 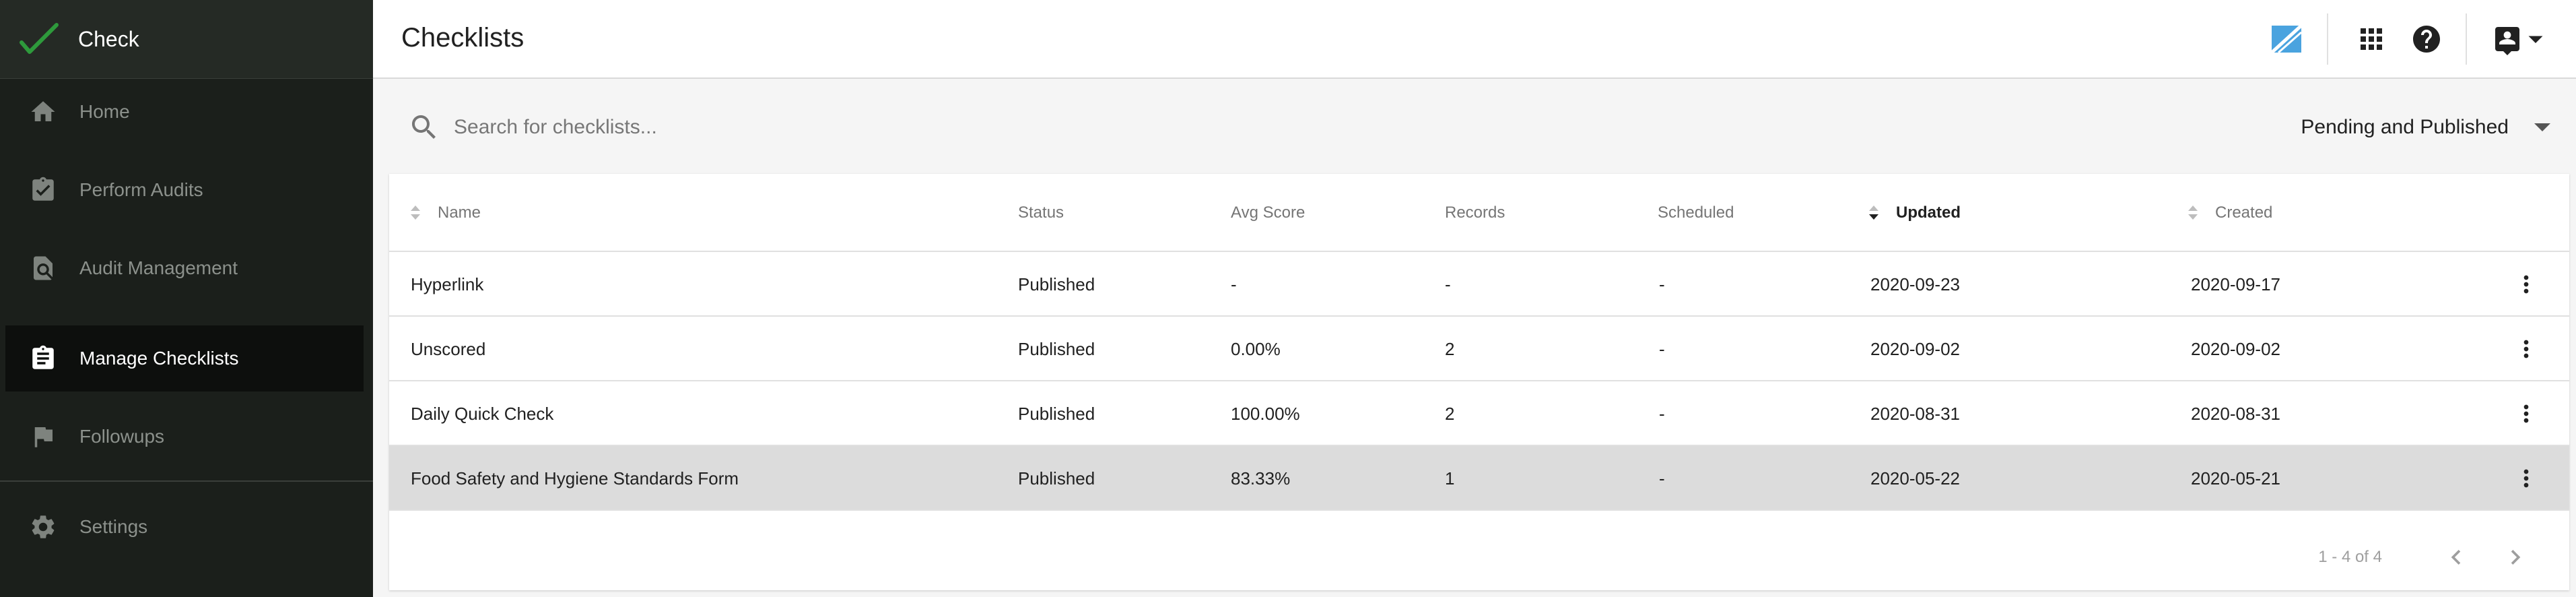 I want to click on column-label: Avg Score, so click(x=1268, y=212).